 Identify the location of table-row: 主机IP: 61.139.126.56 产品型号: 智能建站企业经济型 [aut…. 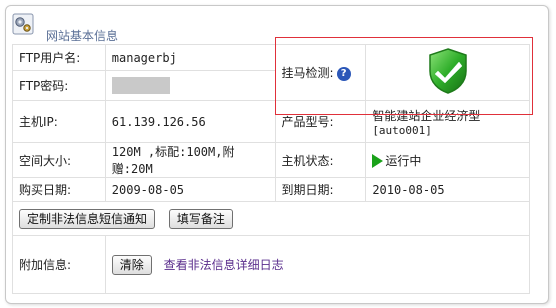
(271, 121).